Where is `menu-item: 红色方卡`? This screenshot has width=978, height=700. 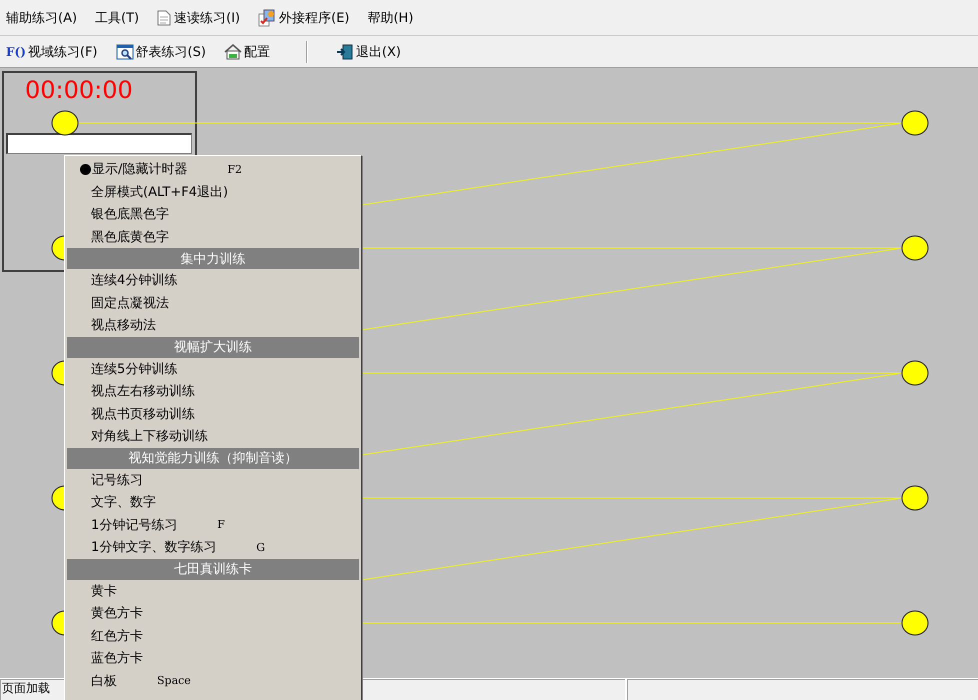
menu-item: 红色方卡 is located at coordinates (213, 635).